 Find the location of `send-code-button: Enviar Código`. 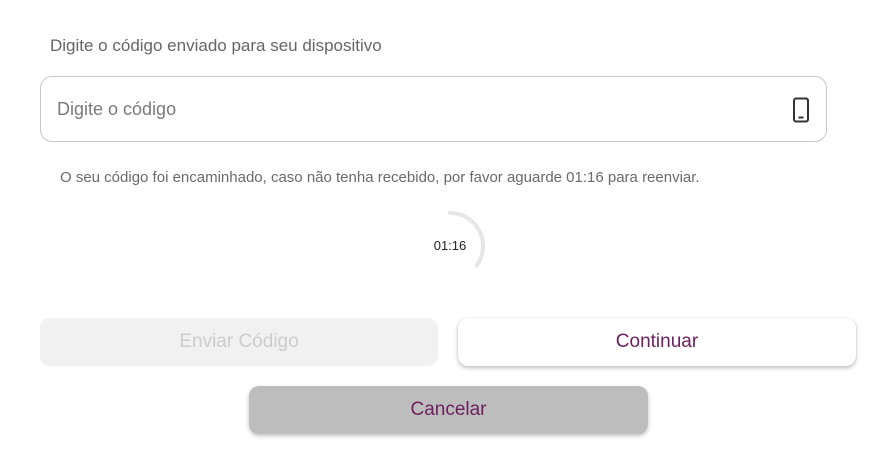

send-code-button: Enviar Código is located at coordinates (239, 342).